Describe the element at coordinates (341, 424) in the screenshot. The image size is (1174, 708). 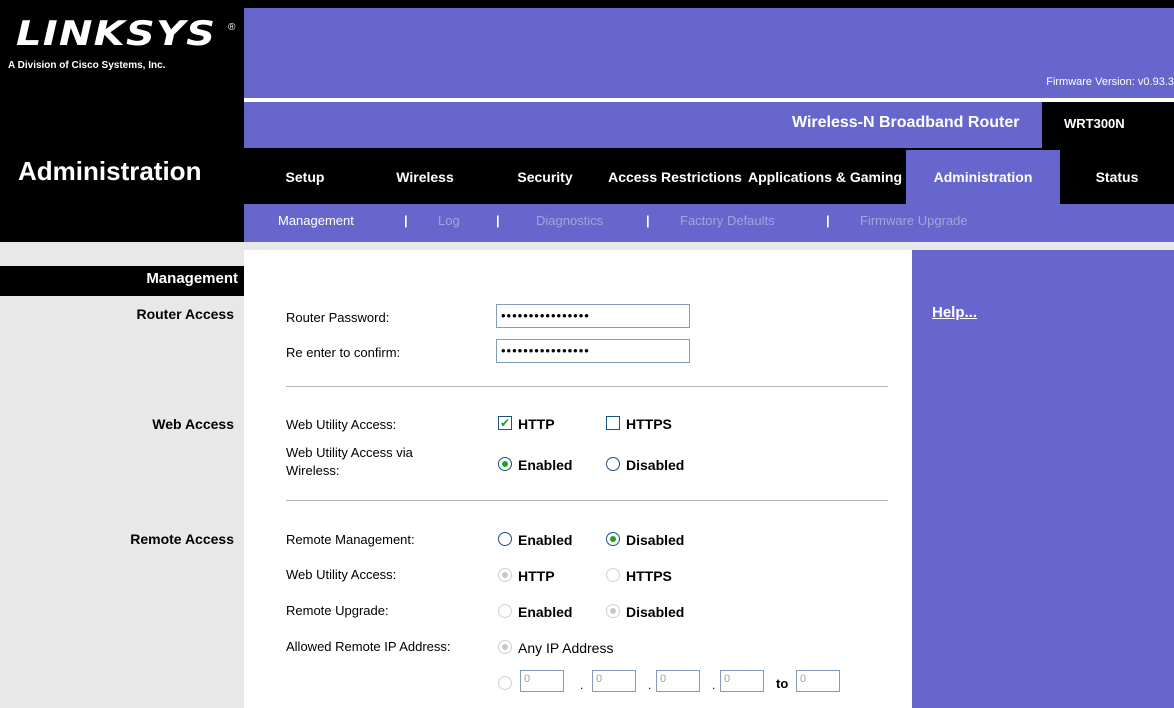
I see `web-utility-access-label: Web Utility Access:` at that location.